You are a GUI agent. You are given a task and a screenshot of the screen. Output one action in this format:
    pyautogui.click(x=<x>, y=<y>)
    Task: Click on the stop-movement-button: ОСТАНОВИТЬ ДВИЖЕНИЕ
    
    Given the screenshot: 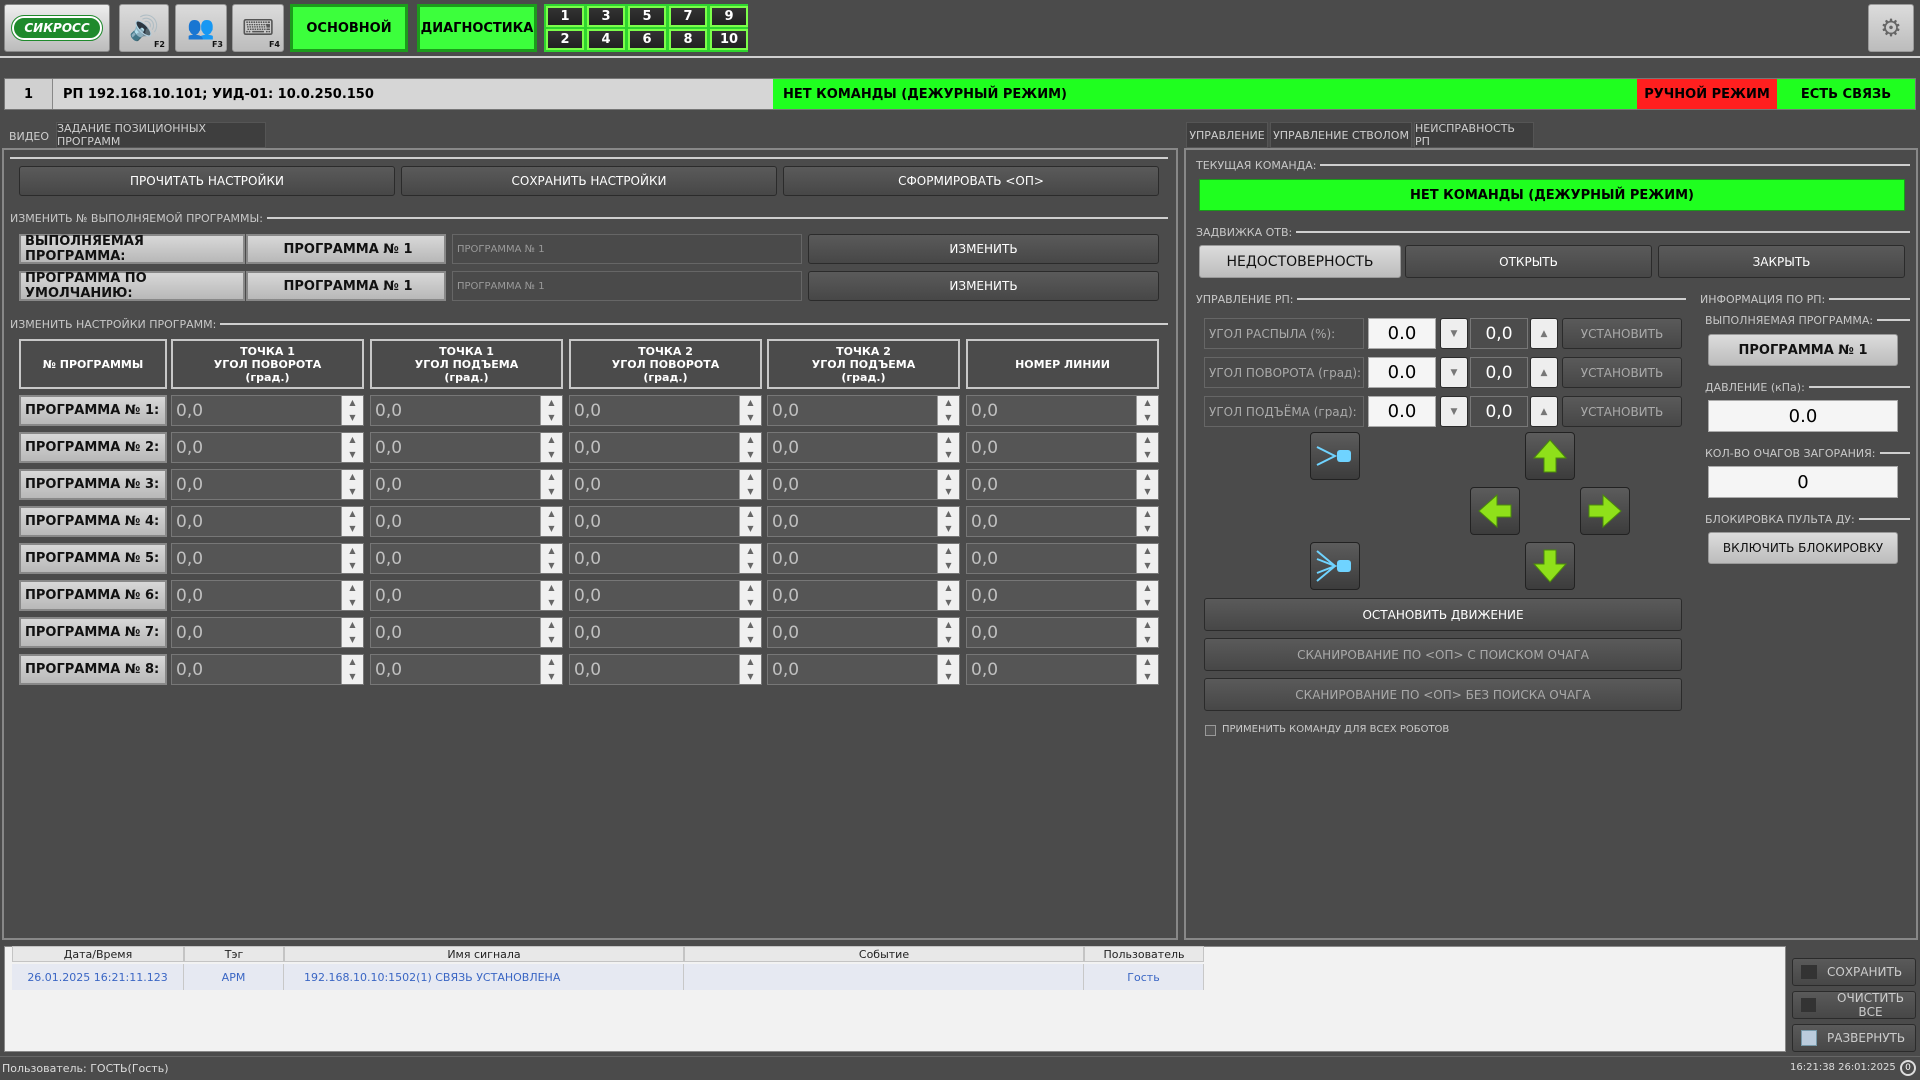 What is the action you would take?
    pyautogui.click(x=1443, y=614)
    